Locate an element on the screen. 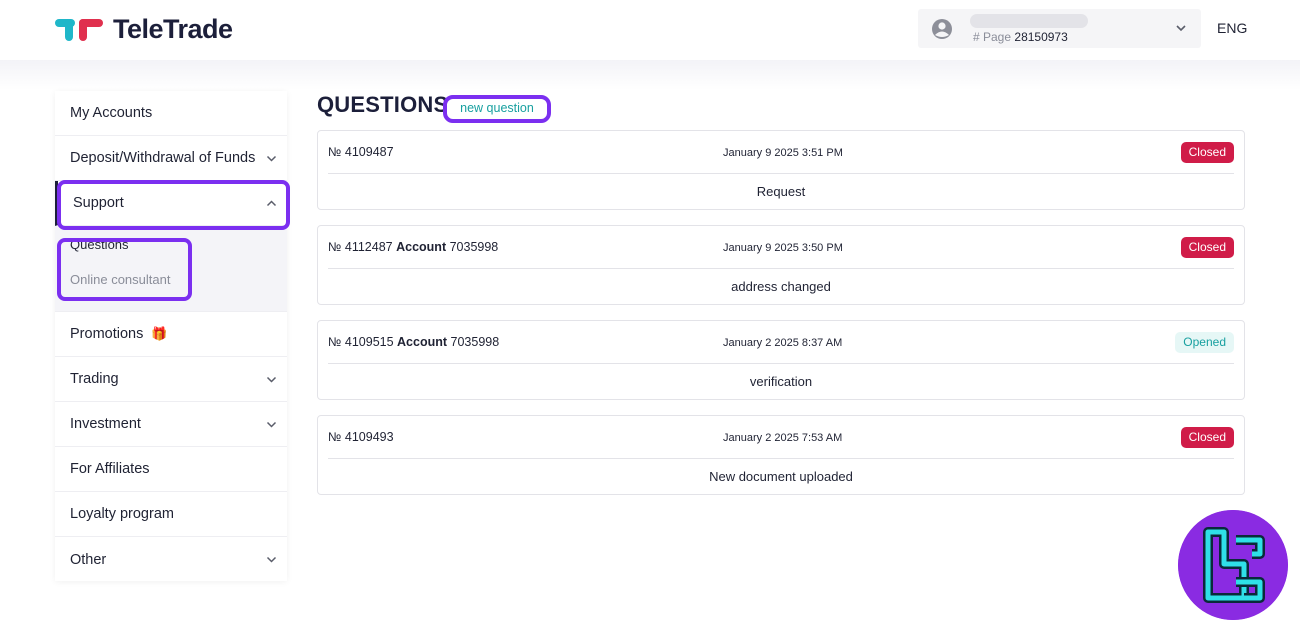  ticket-id: № 4109493 is located at coordinates (361, 437).